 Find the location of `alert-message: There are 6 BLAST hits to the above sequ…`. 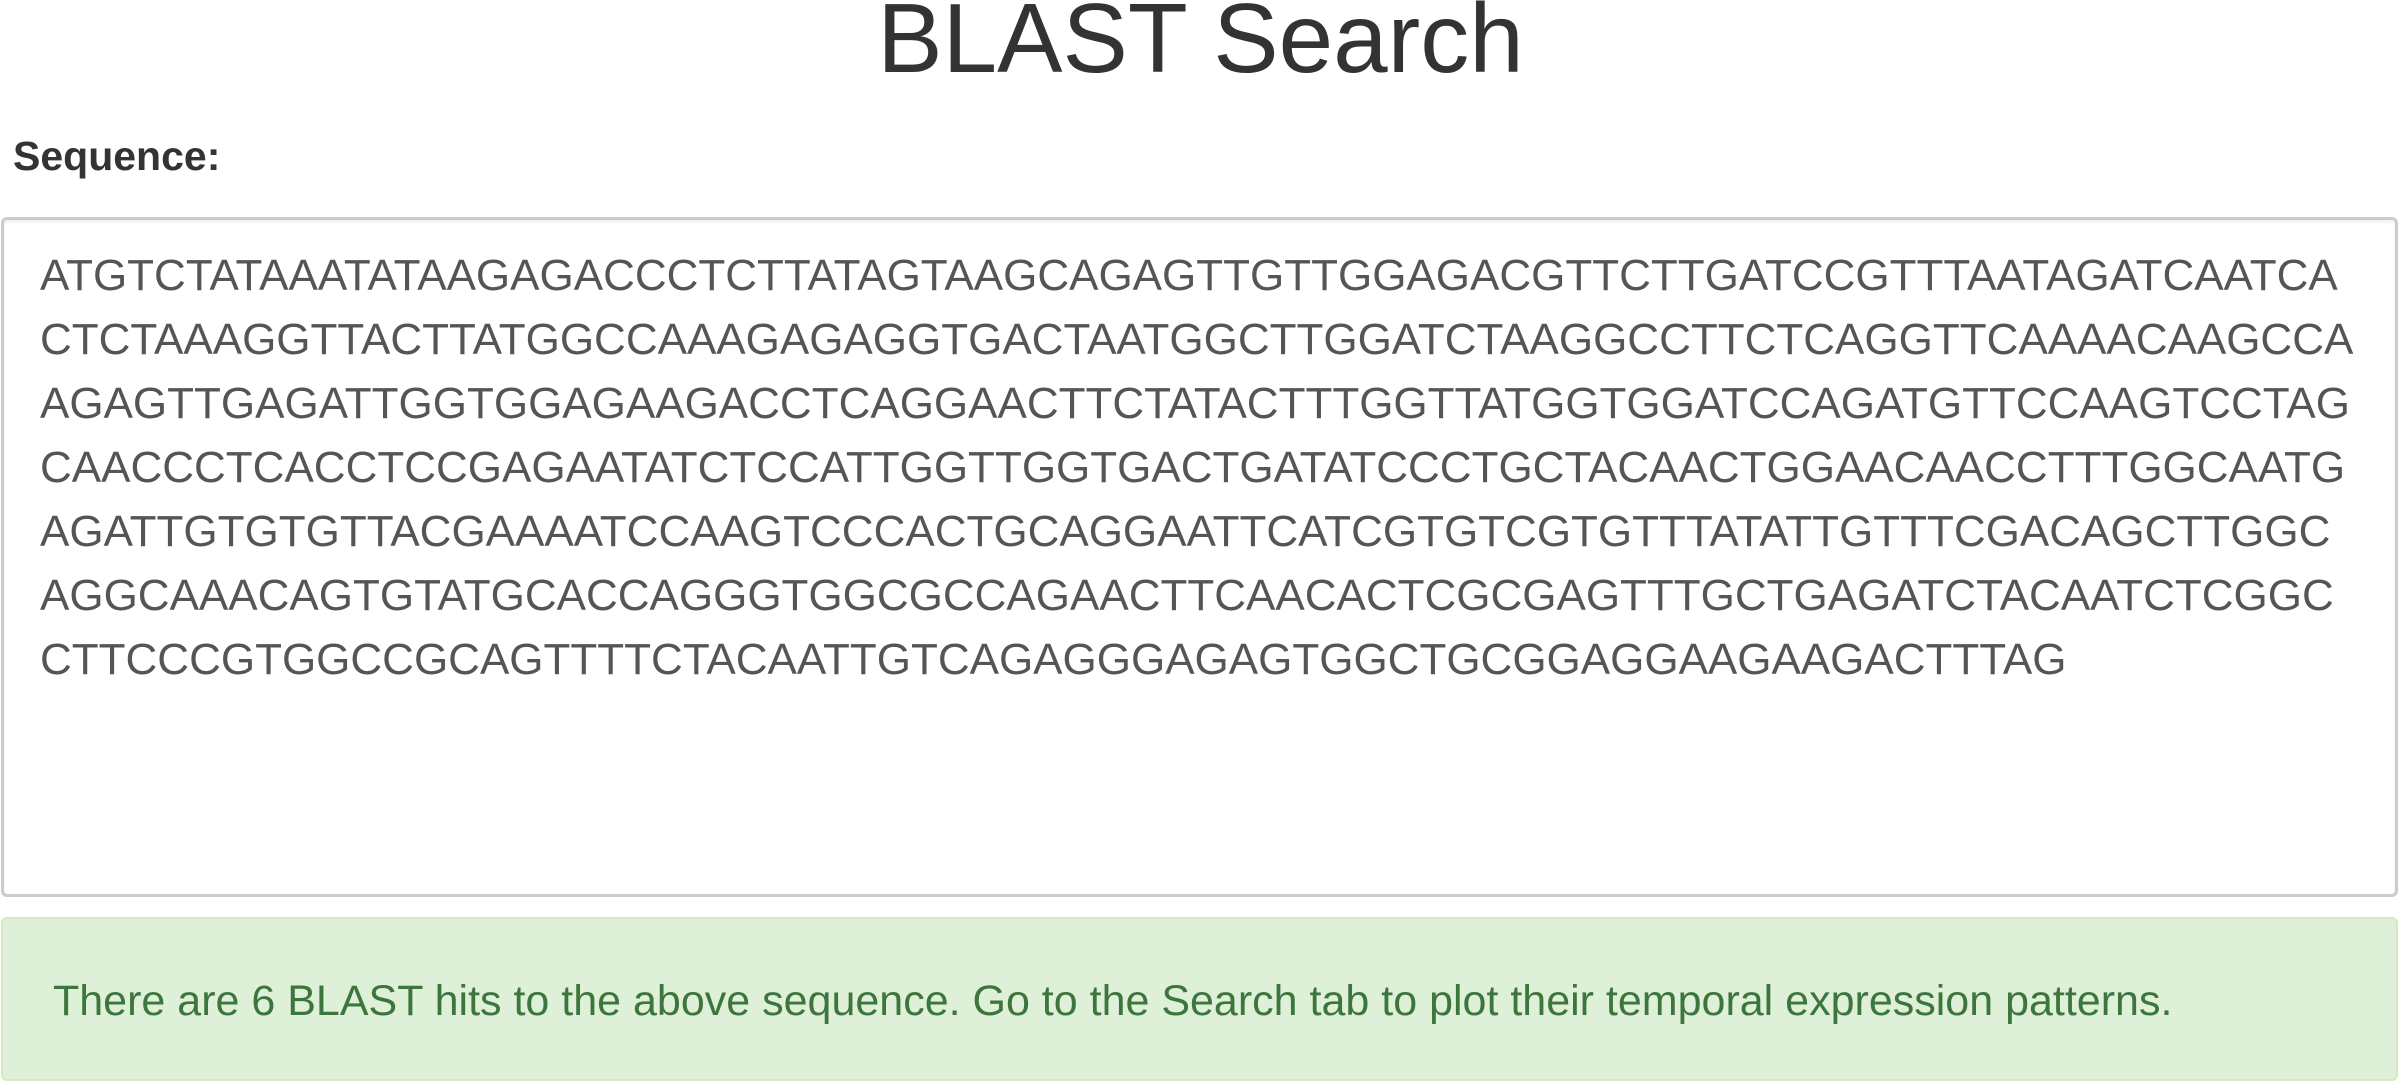

alert-message: There are 6 BLAST hits to the above sequ… is located at coordinates (1113, 1001).